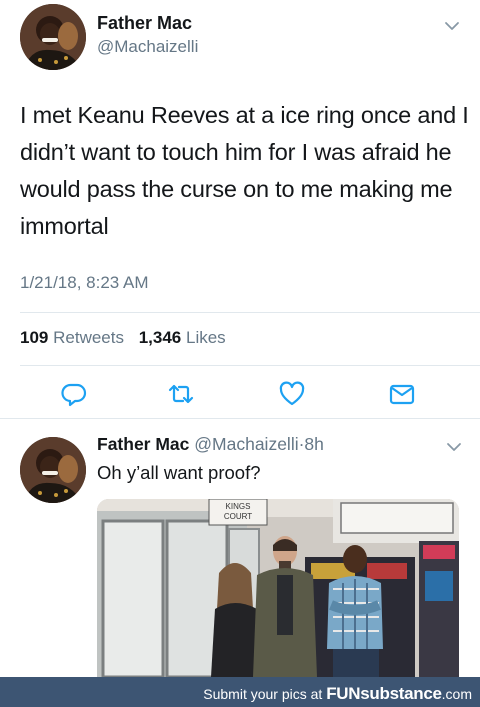  Describe the element at coordinates (240, 395) in the screenshot. I see `action-bar` at that location.